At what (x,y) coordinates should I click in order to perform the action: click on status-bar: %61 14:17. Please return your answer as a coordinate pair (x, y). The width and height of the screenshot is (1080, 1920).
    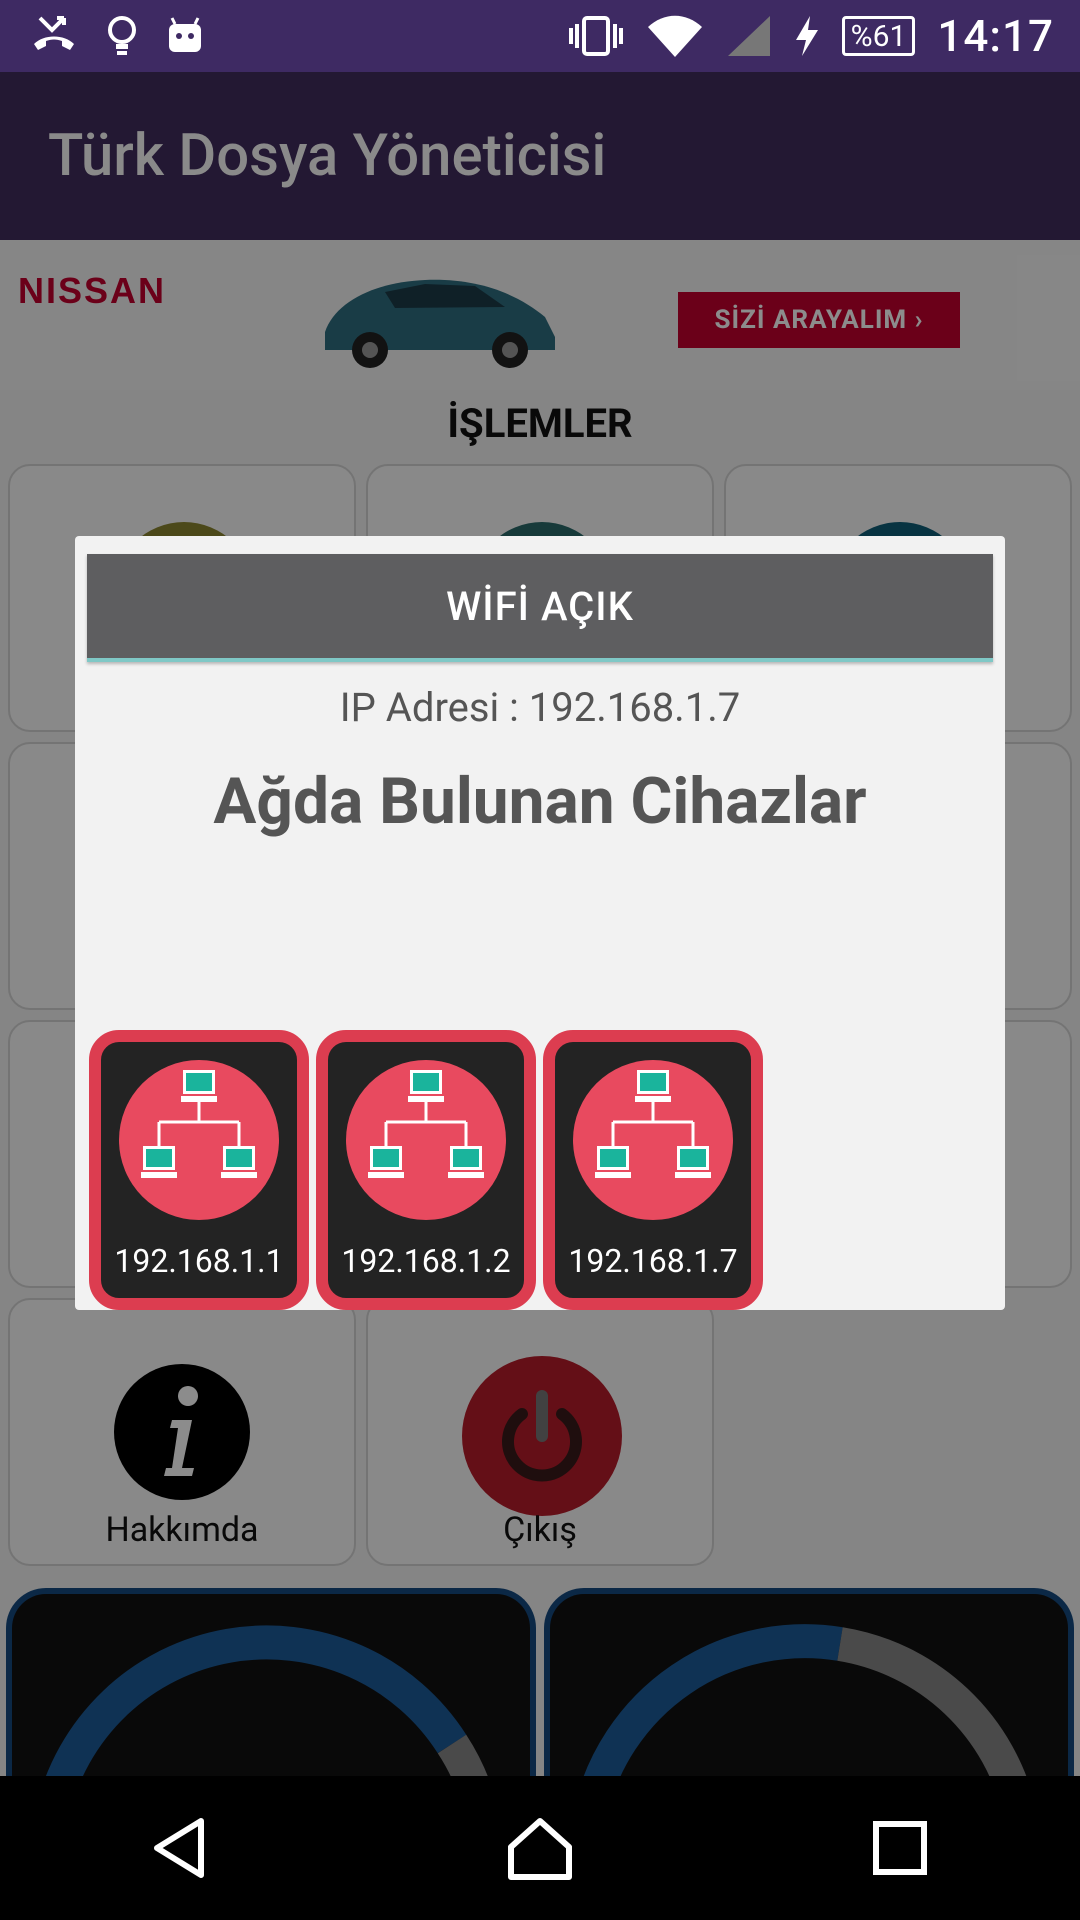
    Looking at the image, I should click on (540, 36).